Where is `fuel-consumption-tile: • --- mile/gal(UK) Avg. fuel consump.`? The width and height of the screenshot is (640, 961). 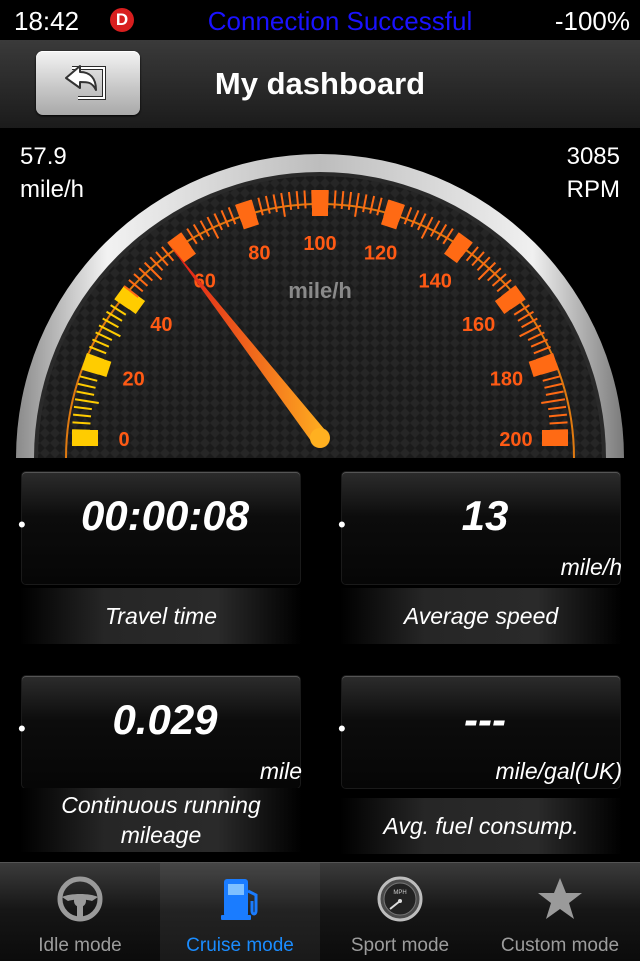 fuel-consumption-tile: • --- mile/gal(UK) Avg. fuel consump. is located at coordinates (480, 765).